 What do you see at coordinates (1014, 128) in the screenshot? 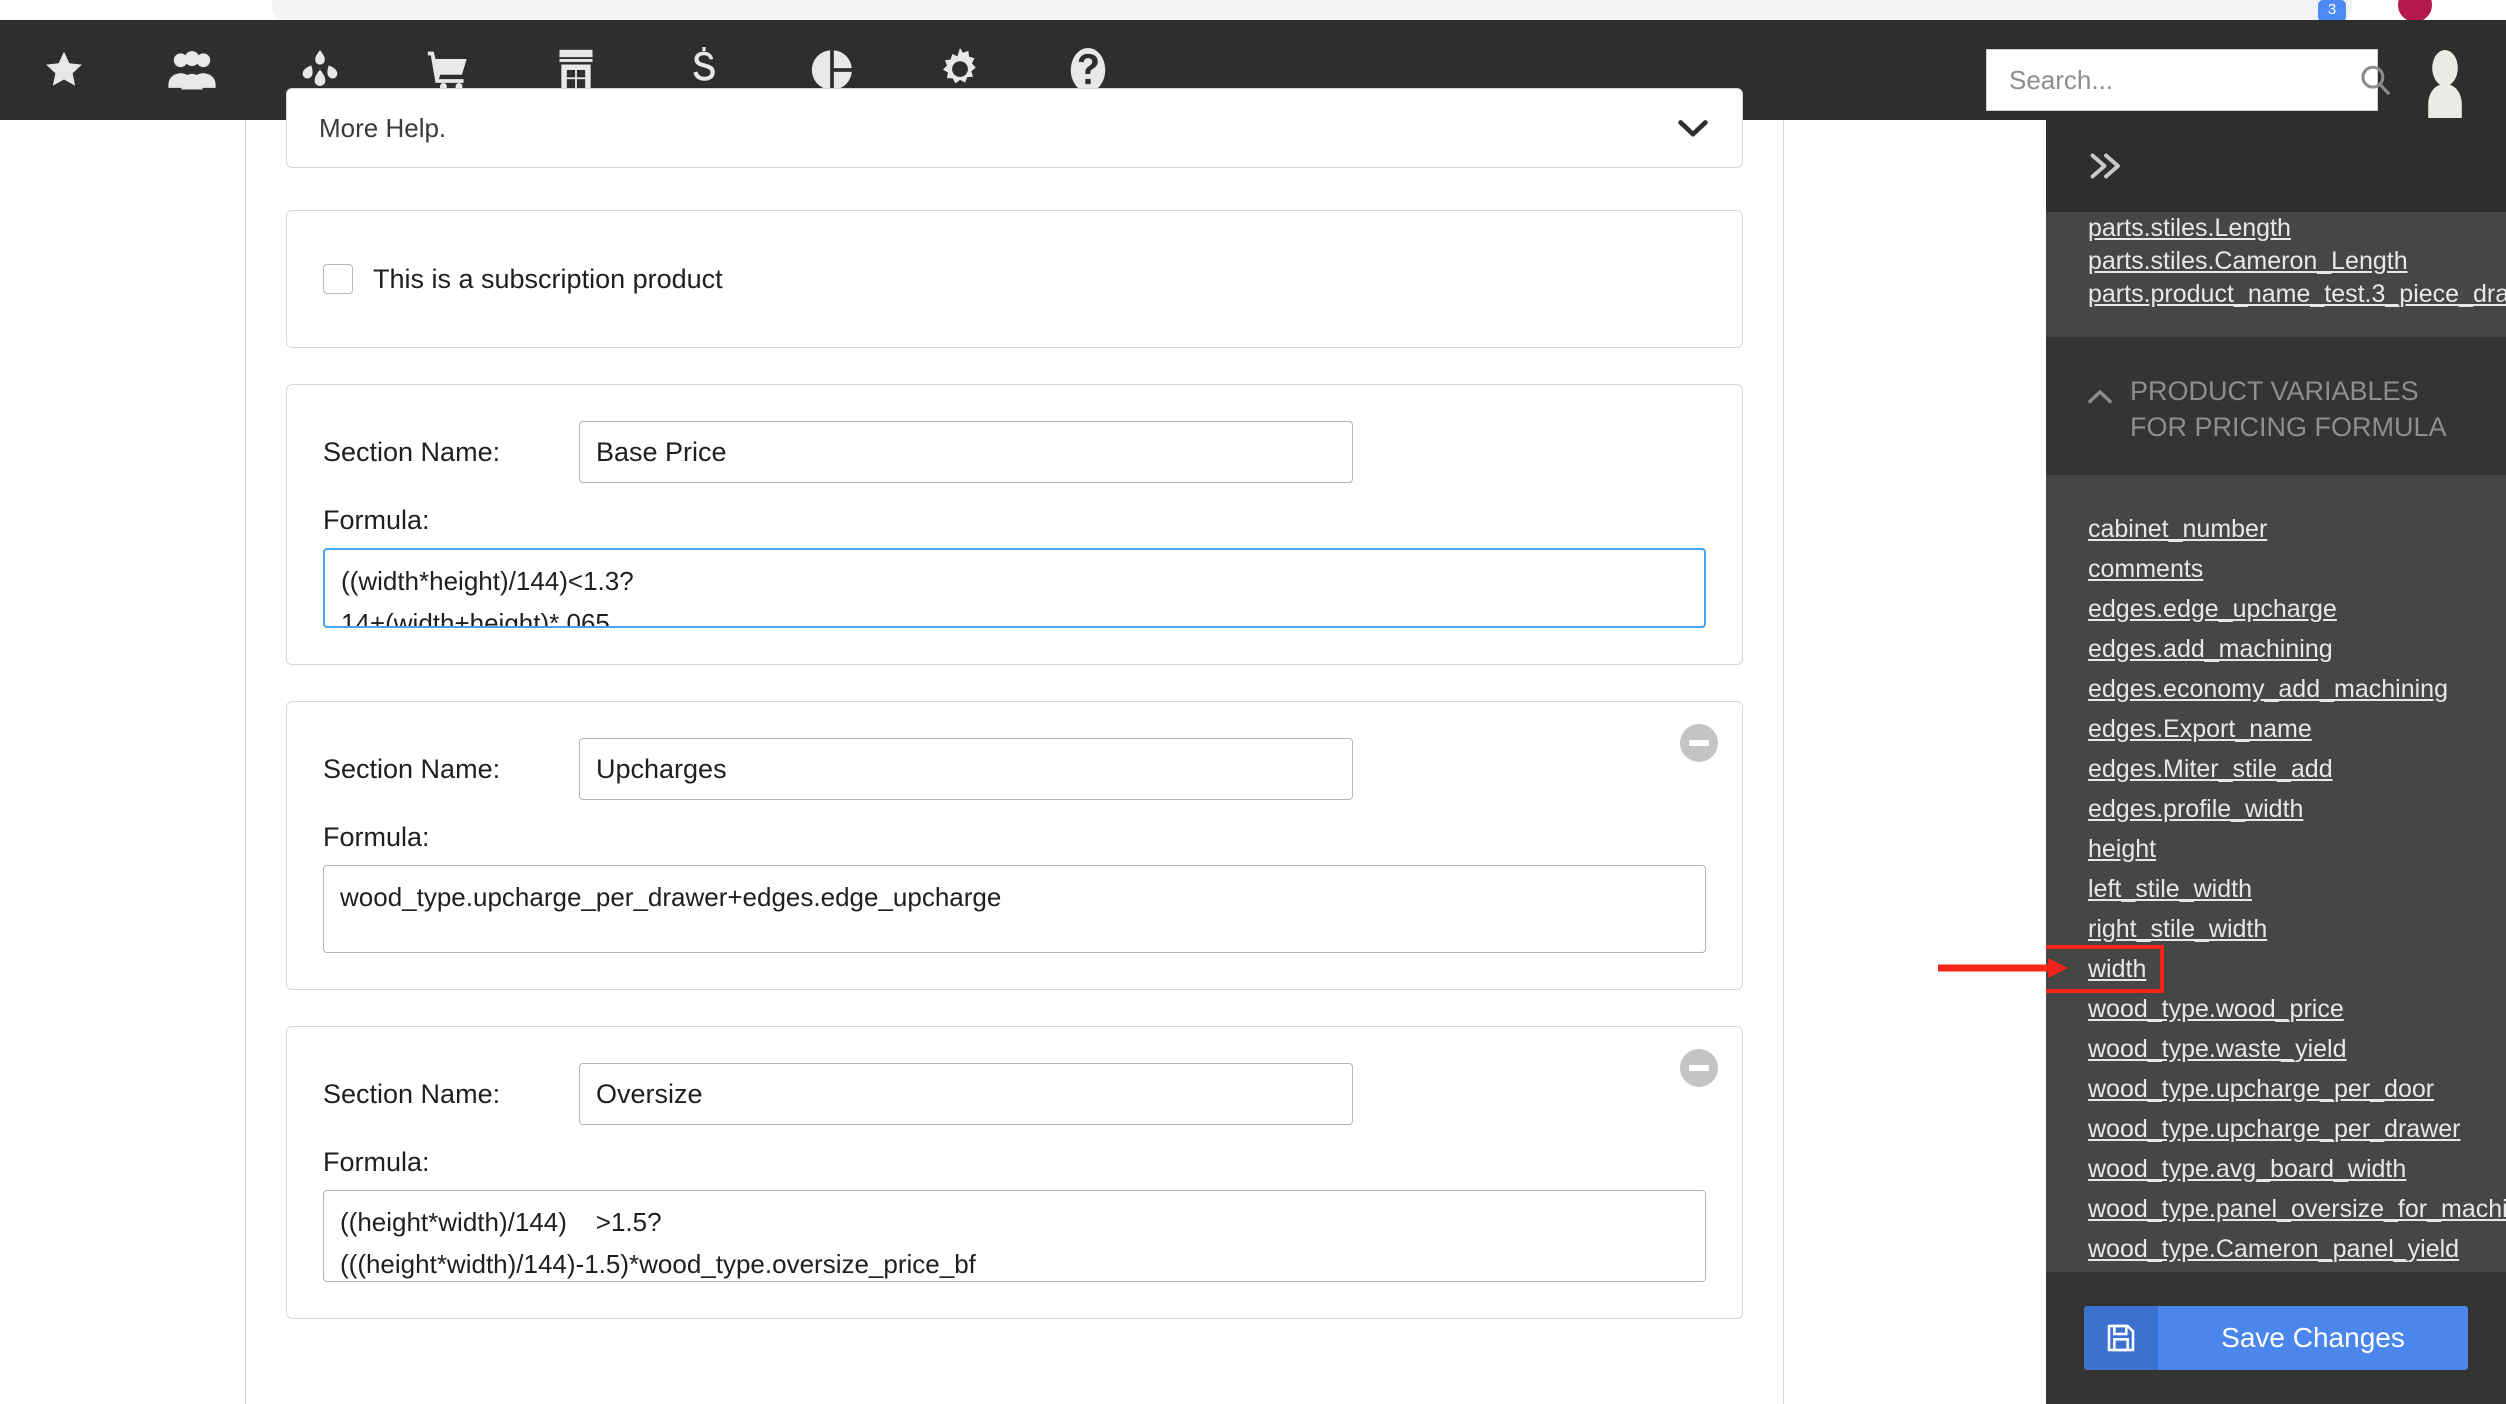
I see `more-help-panel: More Help.` at bounding box center [1014, 128].